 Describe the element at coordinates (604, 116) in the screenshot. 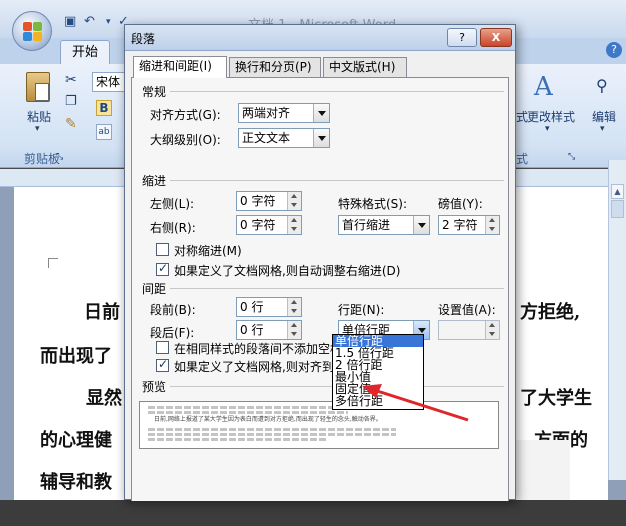

I see `edit-label: 编辑` at that location.